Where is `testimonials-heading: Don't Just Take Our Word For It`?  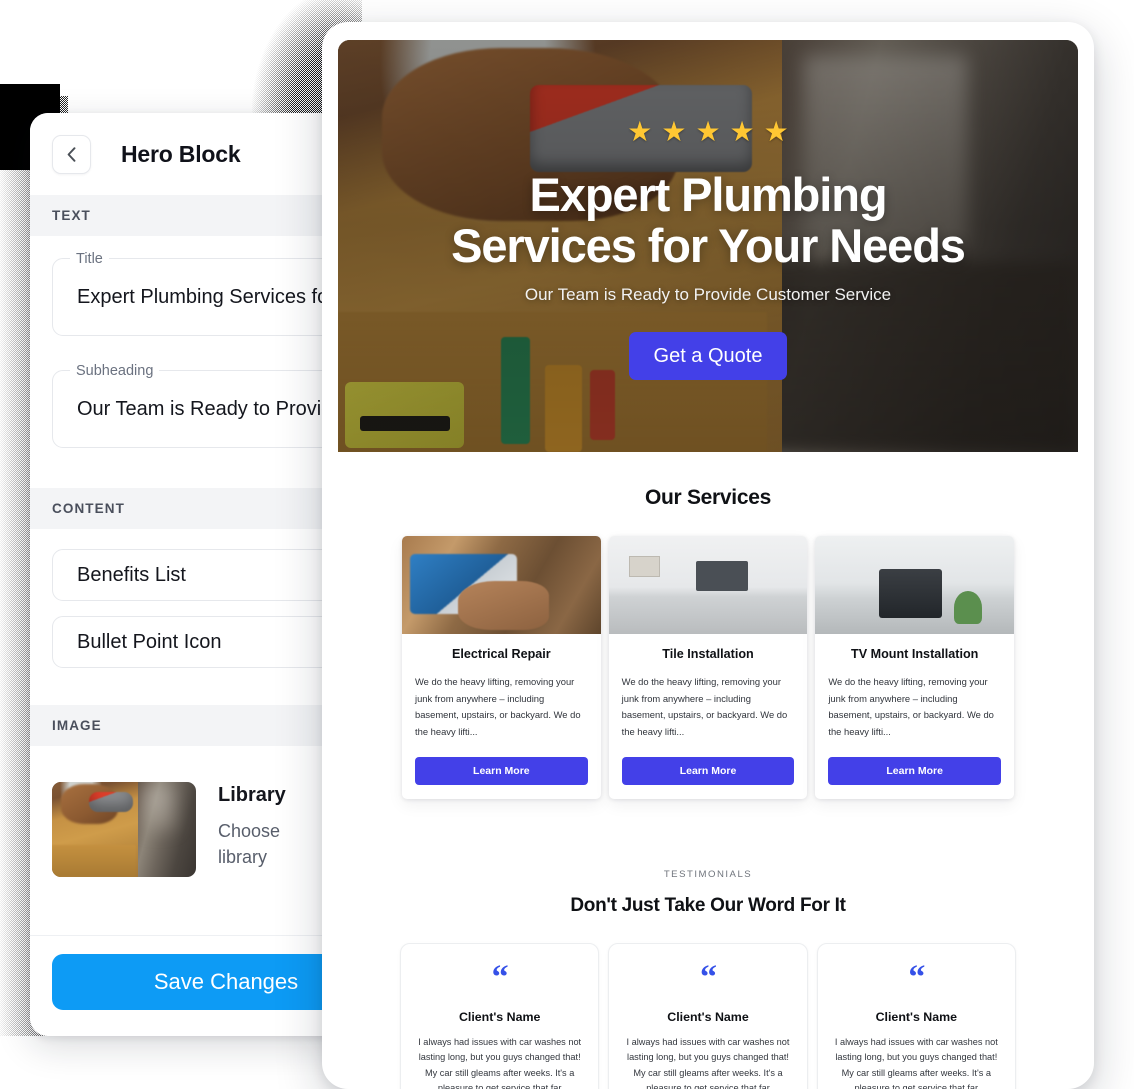
testimonials-heading: Don't Just Take Our Word For It is located at coordinates (708, 905).